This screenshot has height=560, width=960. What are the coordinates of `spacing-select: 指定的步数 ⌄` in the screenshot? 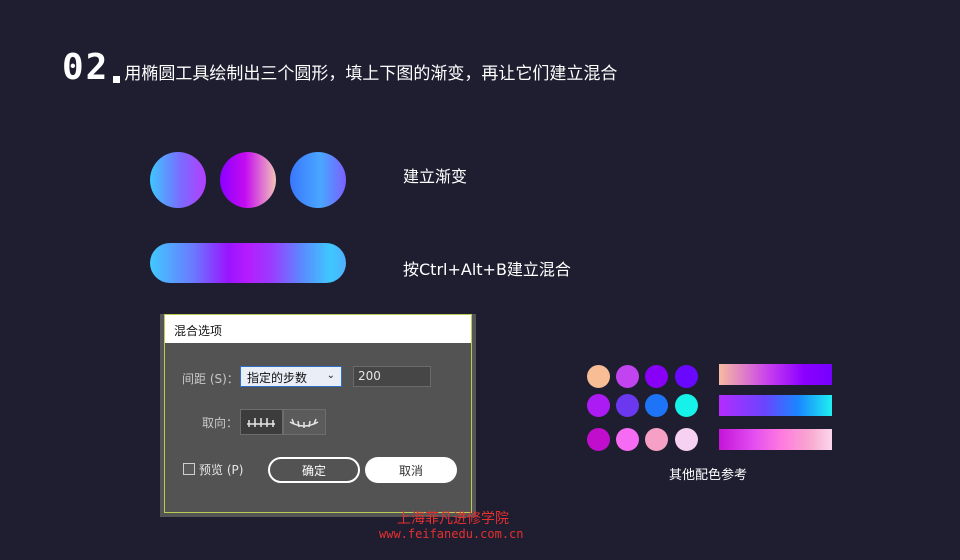 It's located at (291, 376).